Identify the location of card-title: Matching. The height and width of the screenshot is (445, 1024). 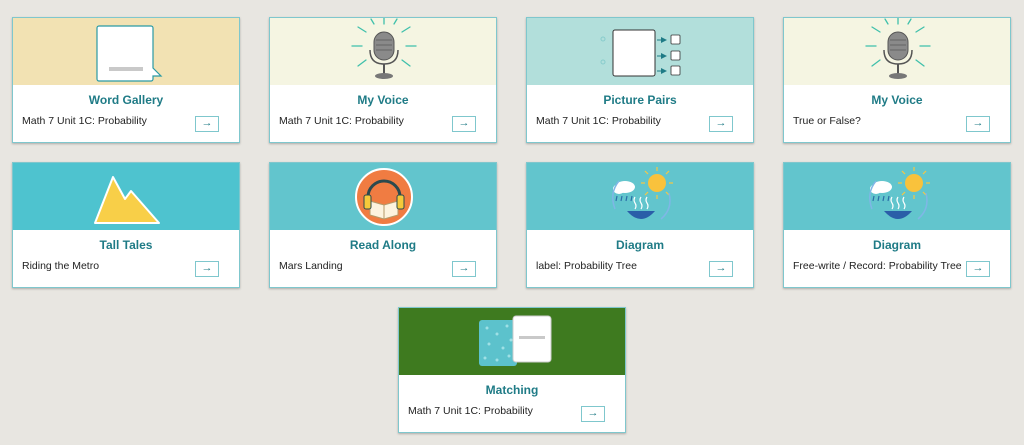
(512, 390).